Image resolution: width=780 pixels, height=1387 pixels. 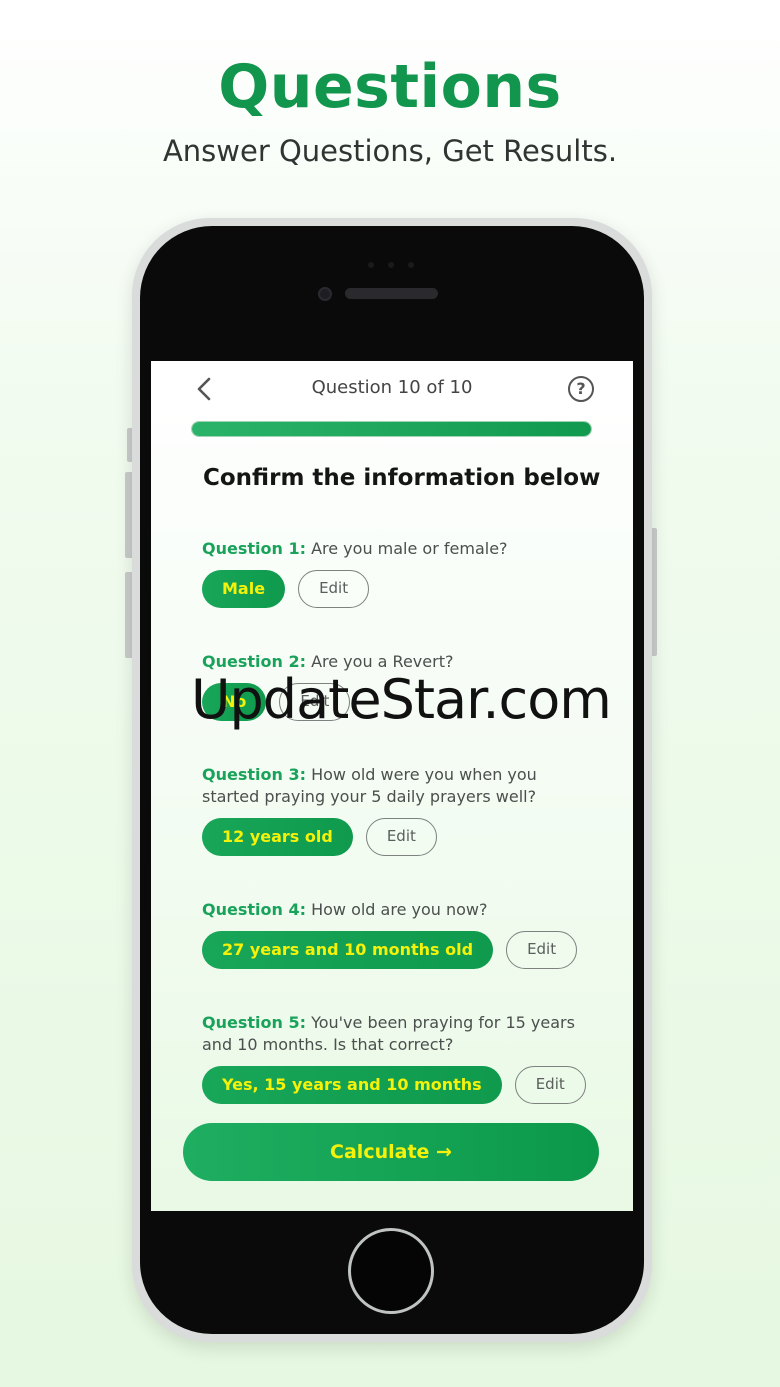 I want to click on section-title: Confirm the information below, so click(x=402, y=478).